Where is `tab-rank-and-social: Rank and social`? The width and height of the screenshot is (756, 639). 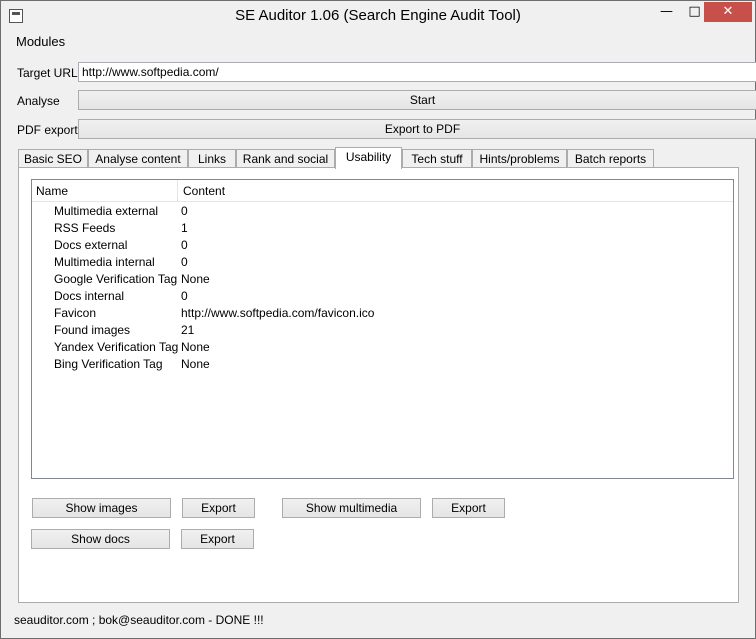
tab-rank-and-social: Rank and social is located at coordinates (285, 159).